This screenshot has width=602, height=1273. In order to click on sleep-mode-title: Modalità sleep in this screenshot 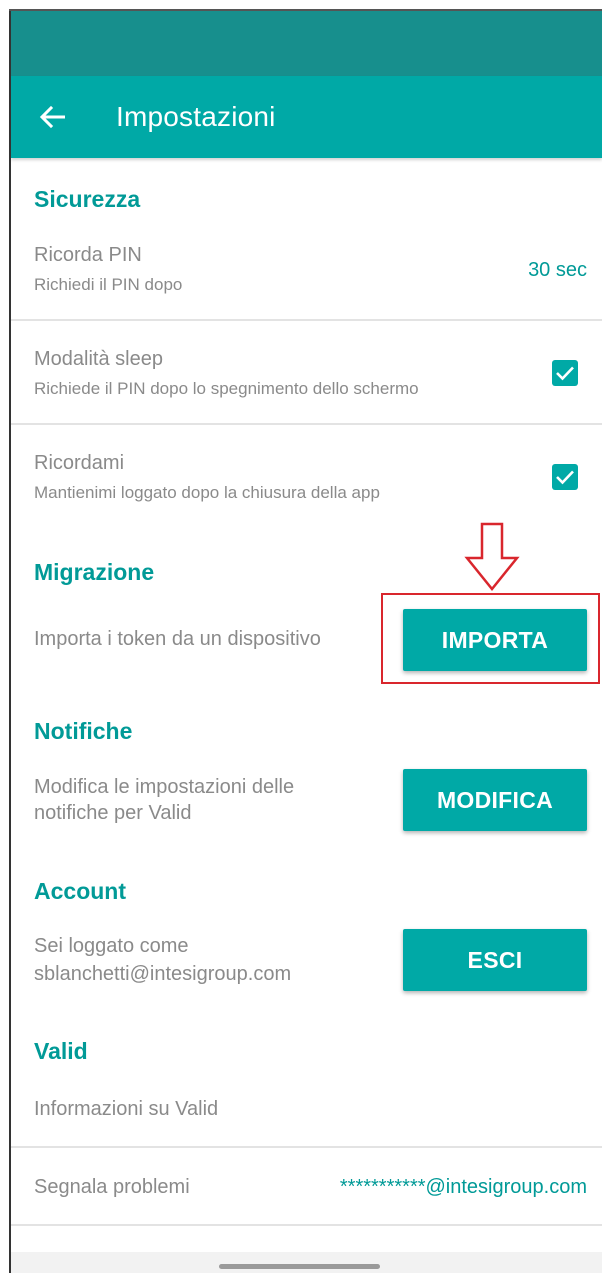, I will do `click(98, 359)`.